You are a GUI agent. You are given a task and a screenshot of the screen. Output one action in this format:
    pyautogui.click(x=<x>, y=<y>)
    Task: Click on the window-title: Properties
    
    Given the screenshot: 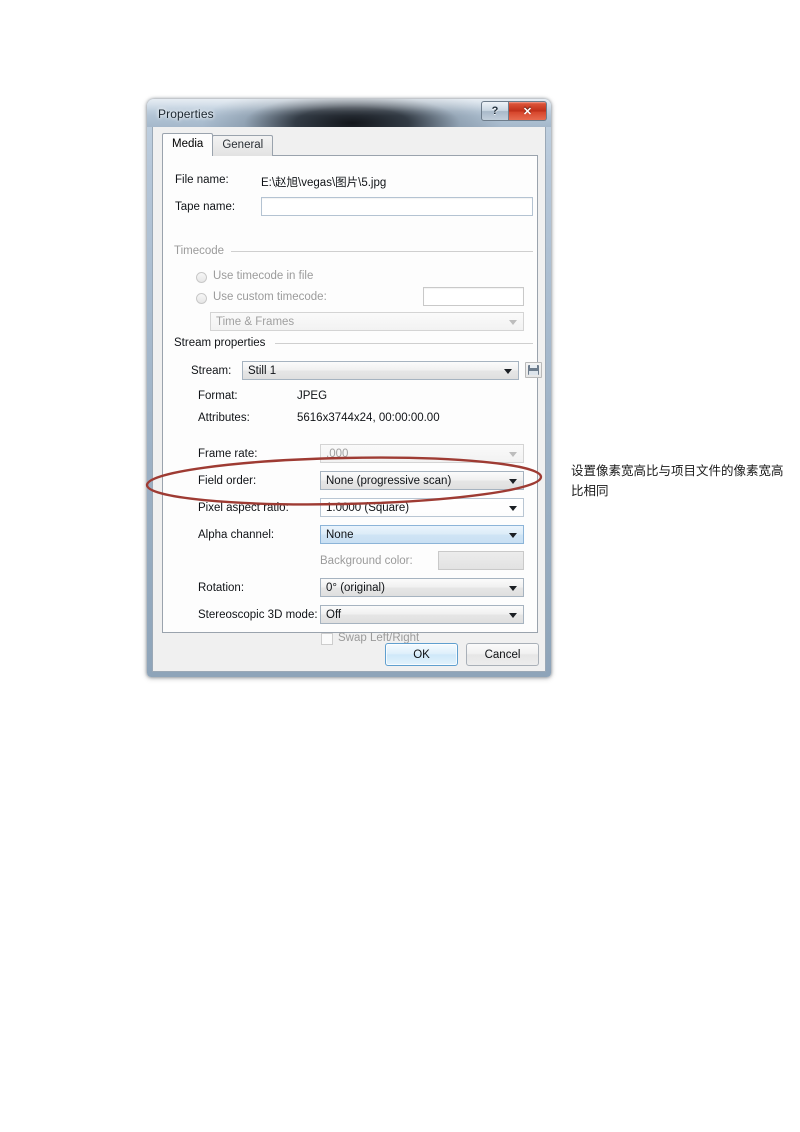 What is the action you would take?
    pyautogui.click(x=186, y=114)
    